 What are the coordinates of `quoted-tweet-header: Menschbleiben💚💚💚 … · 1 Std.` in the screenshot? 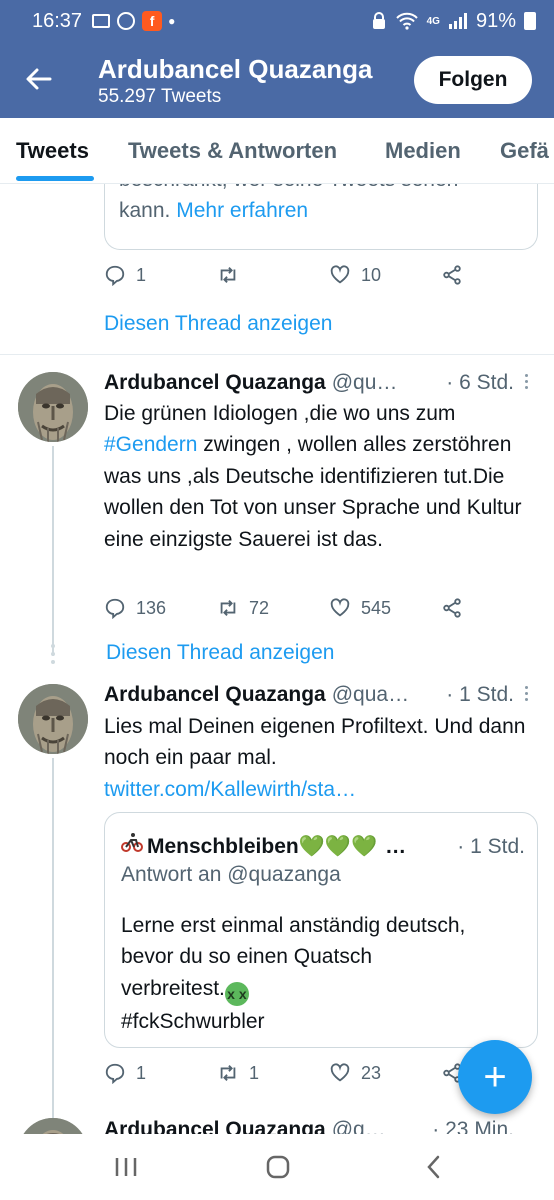 It's located at (323, 845).